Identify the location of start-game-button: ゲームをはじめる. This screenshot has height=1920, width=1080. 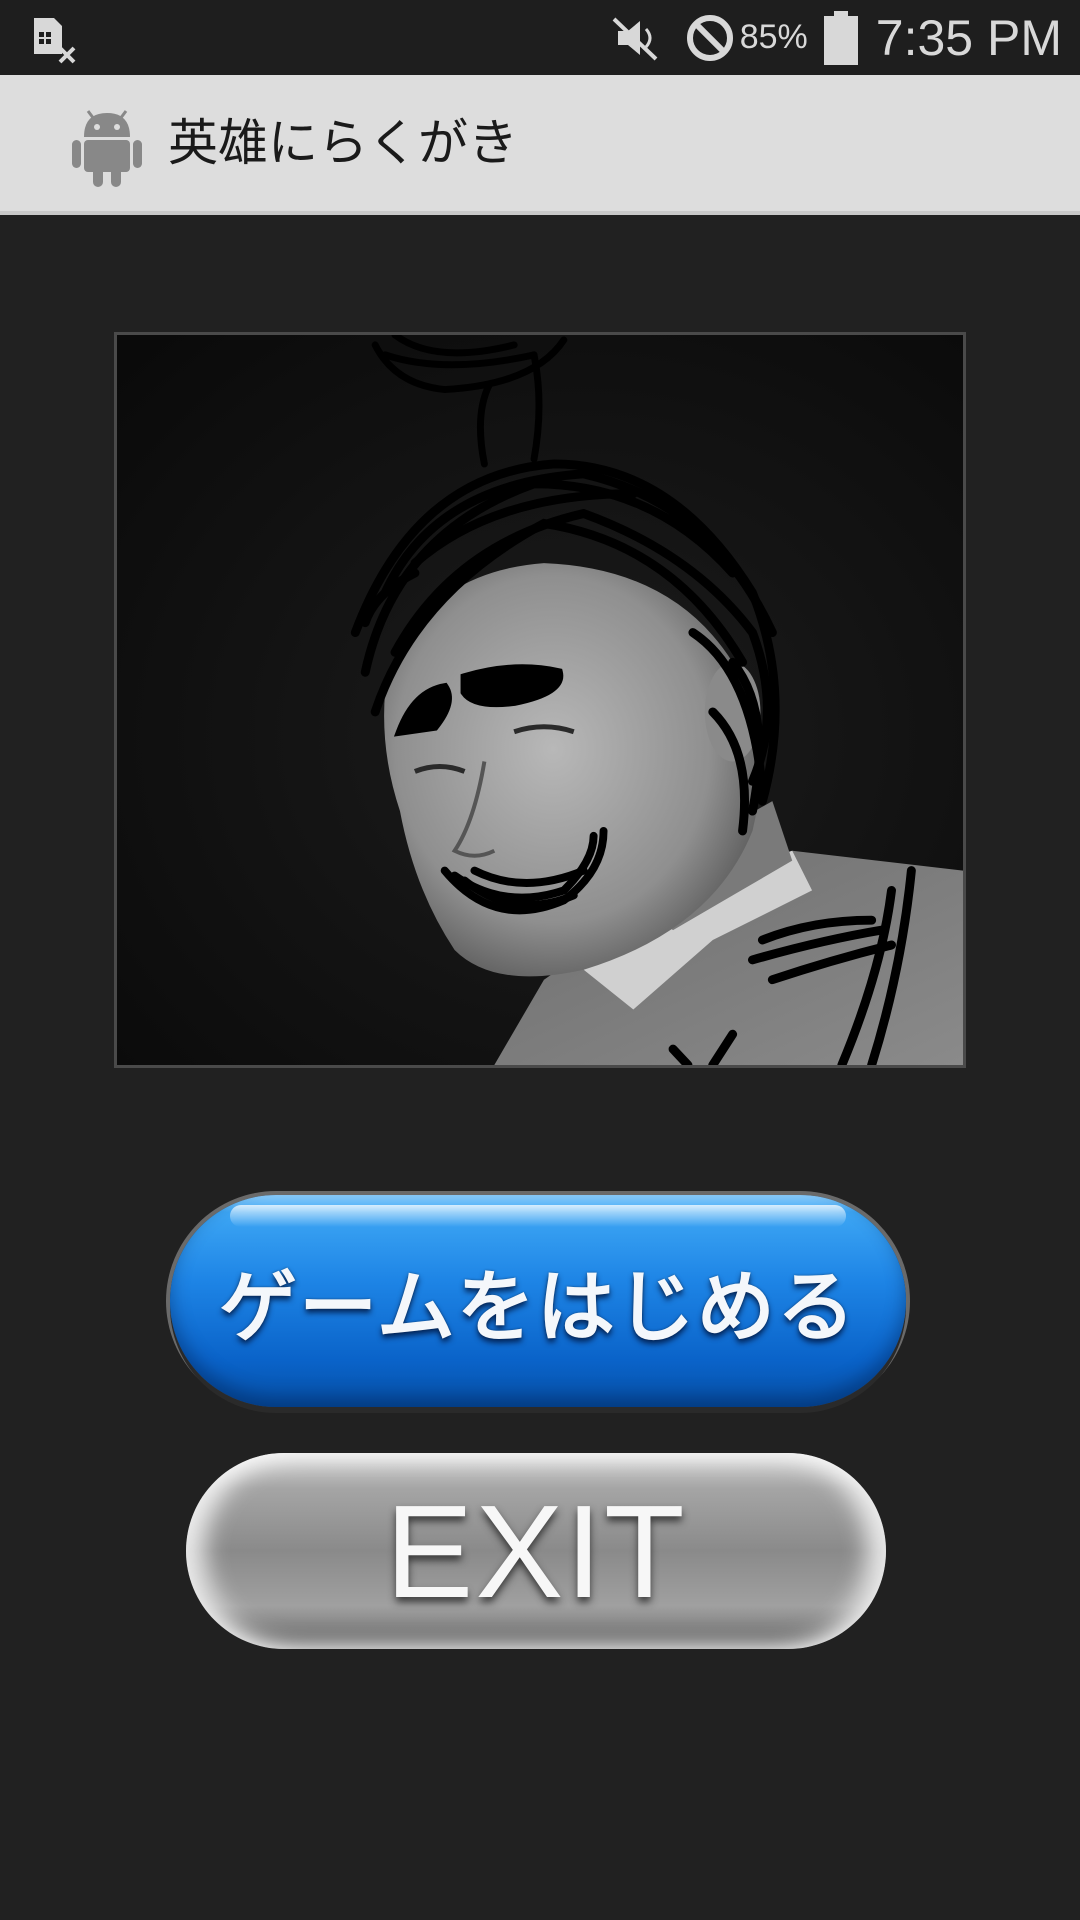
(538, 1301).